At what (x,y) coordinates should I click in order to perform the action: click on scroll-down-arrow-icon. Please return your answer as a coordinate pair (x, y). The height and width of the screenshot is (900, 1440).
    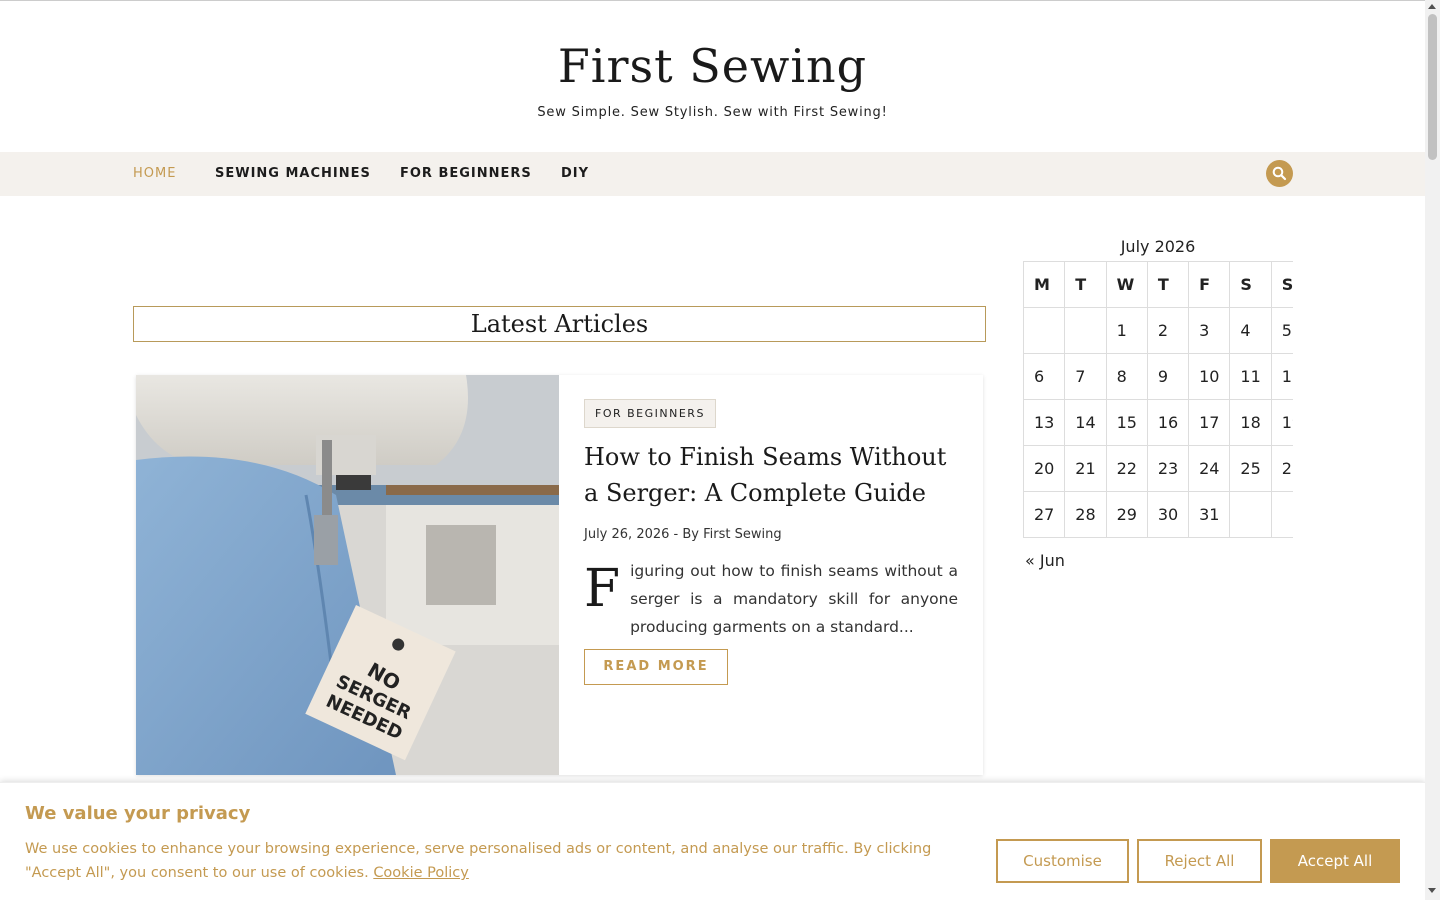
    Looking at the image, I should click on (1432, 890).